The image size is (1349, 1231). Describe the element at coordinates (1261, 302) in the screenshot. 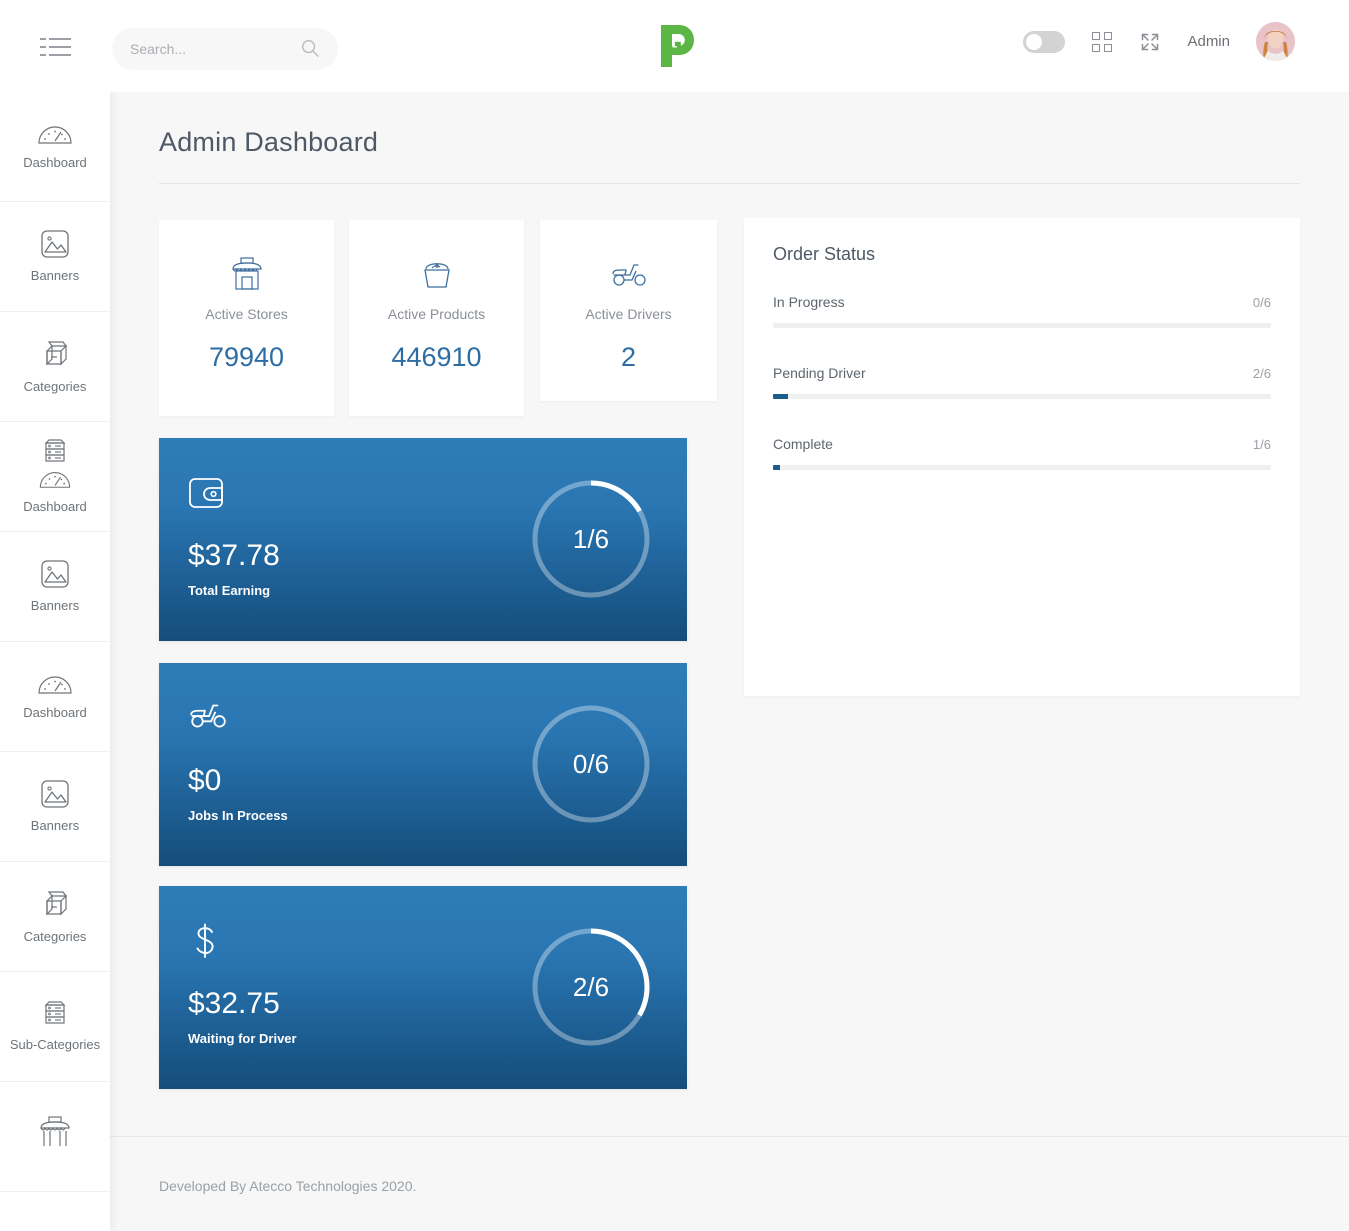

I see `order-status-count: 0/6` at that location.